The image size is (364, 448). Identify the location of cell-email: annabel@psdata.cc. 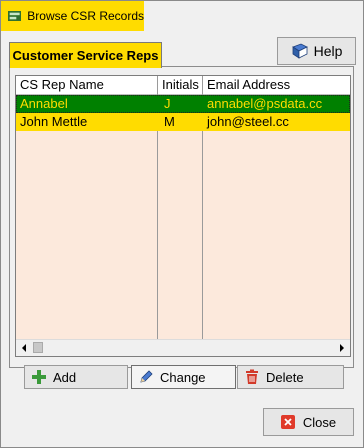
(265, 103).